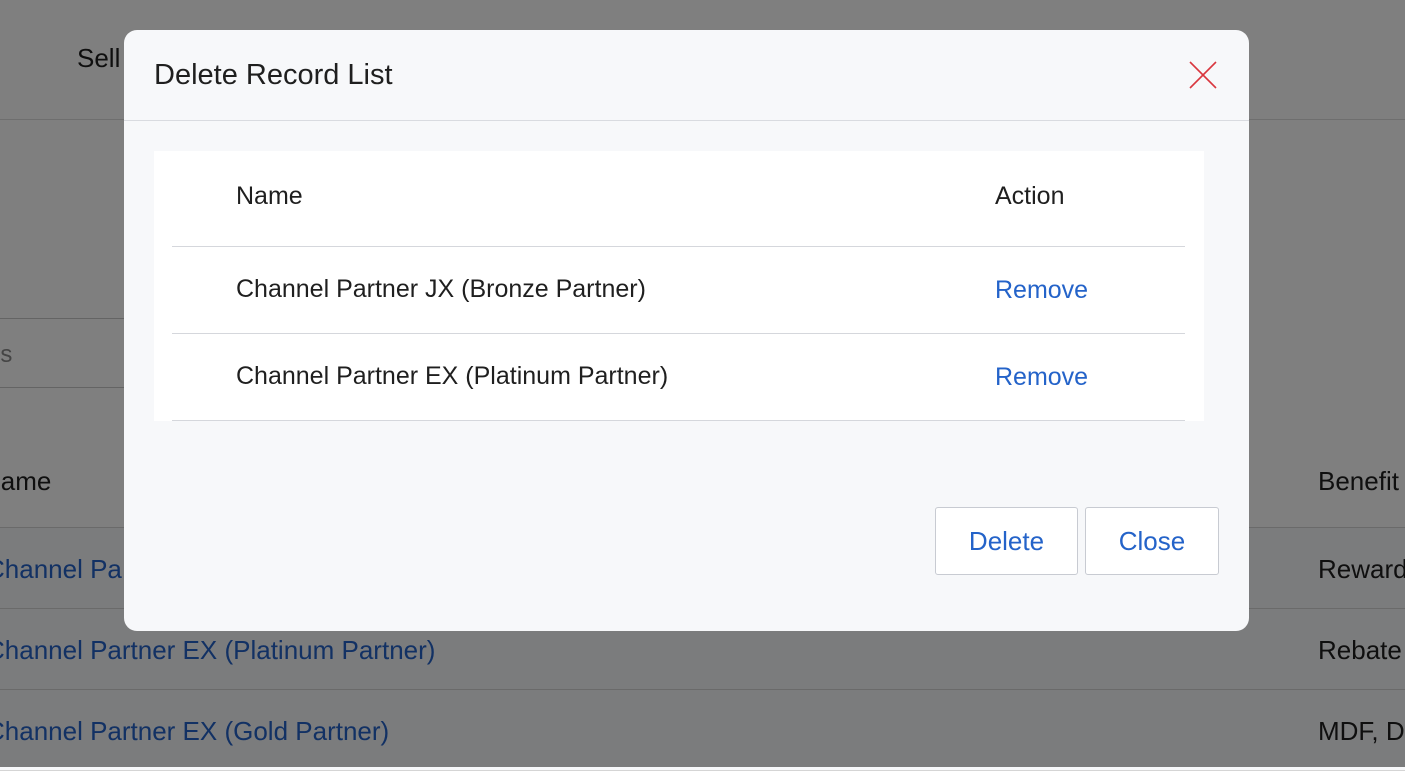  Describe the element at coordinates (1152, 541) in the screenshot. I see `close-button: Close` at that location.